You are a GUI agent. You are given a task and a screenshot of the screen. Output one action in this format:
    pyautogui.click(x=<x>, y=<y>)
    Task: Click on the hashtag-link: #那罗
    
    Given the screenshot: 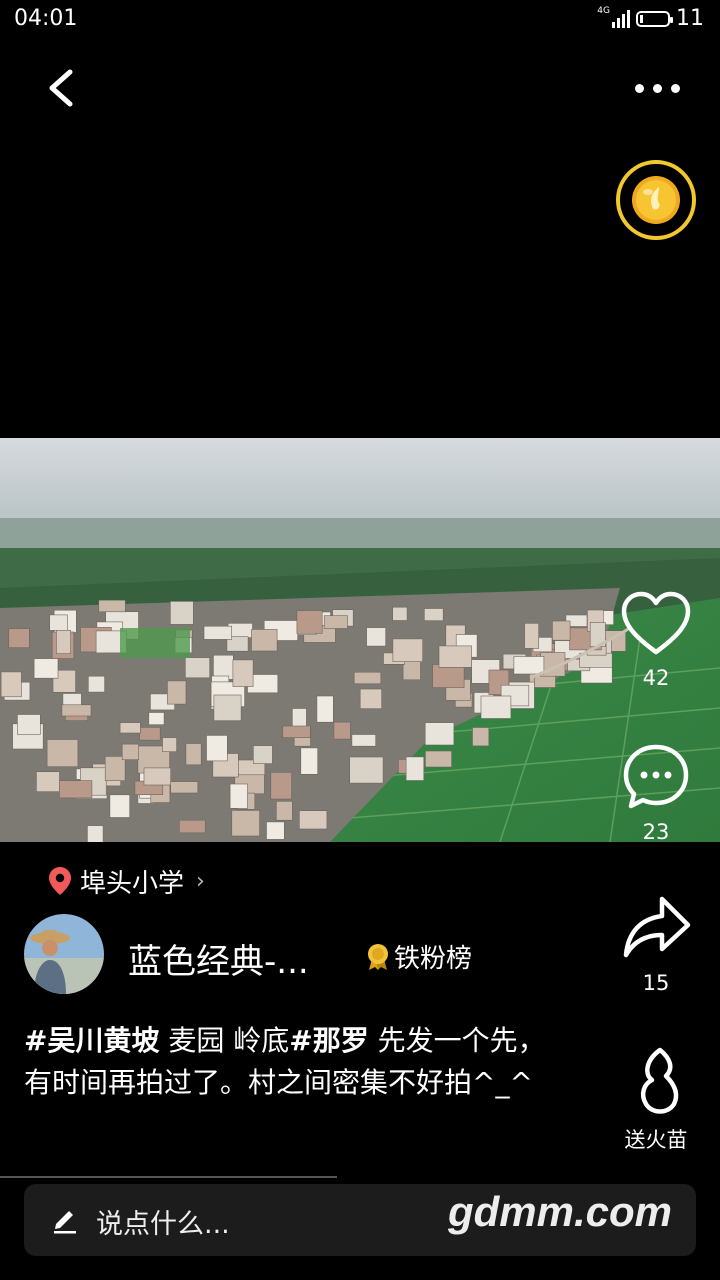 What is the action you would take?
    pyautogui.click(x=328, y=1040)
    